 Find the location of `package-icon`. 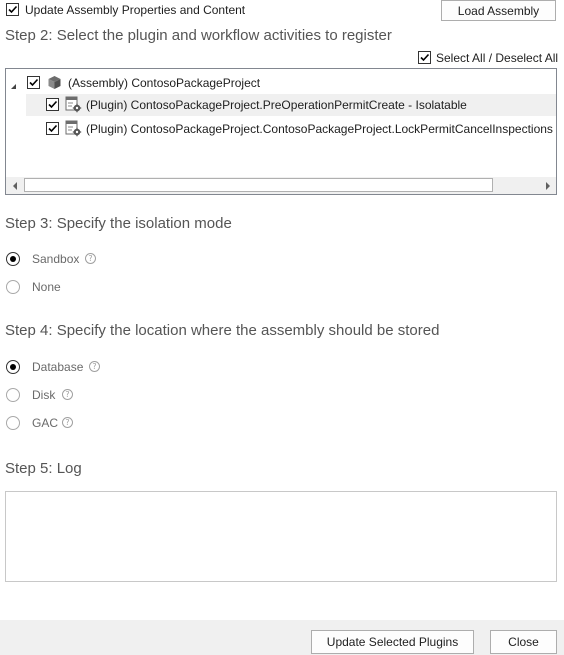

package-icon is located at coordinates (54, 84).